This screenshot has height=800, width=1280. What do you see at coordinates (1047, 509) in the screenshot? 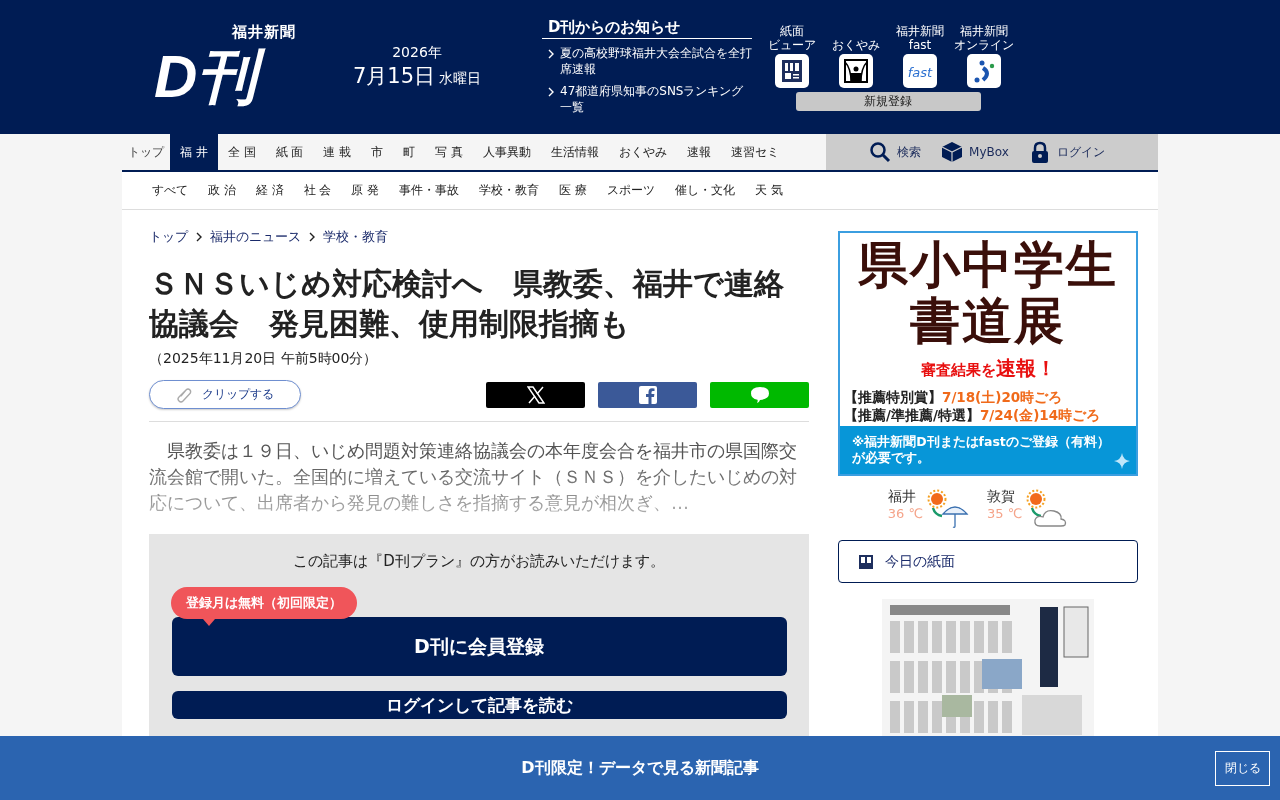
I see `sun-cloud-icon` at bounding box center [1047, 509].